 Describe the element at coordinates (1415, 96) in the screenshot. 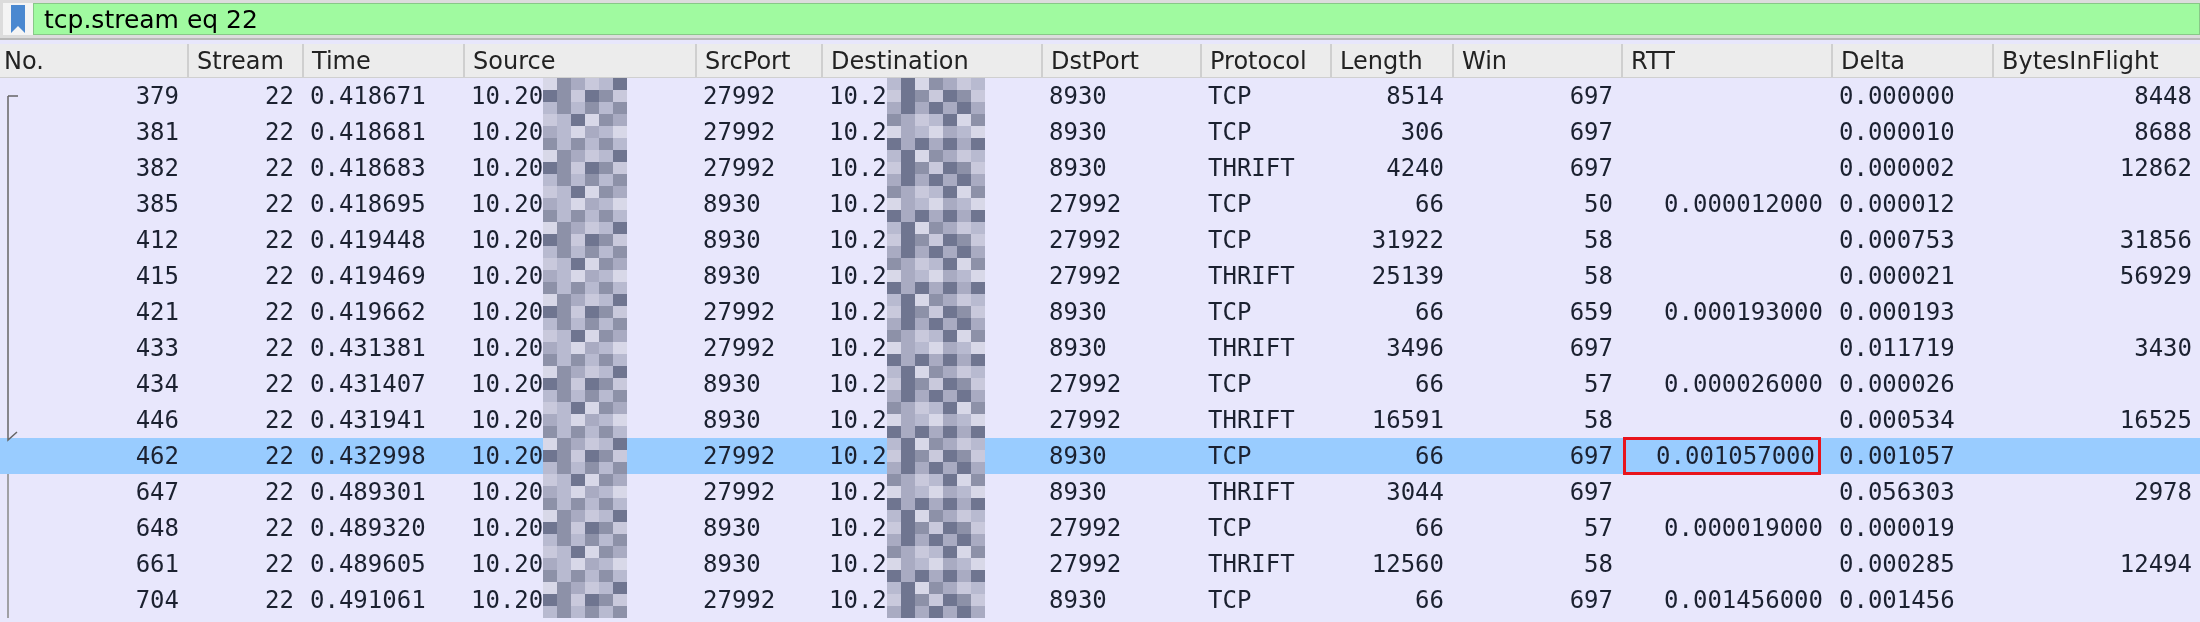

I see `table-cell-text: 8514` at that location.